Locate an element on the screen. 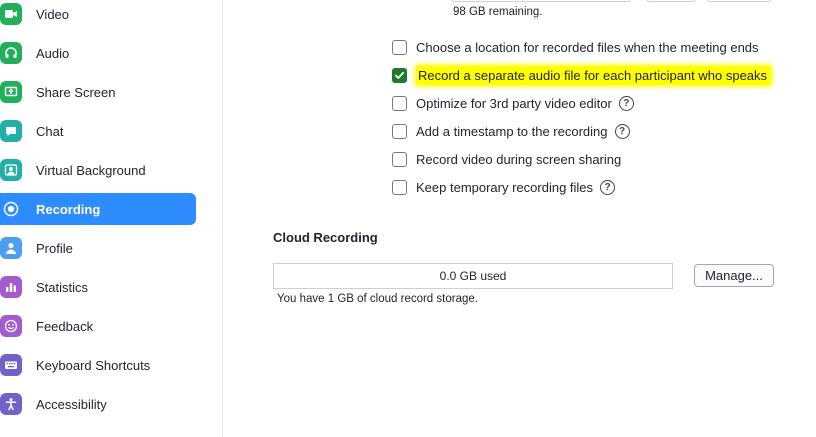  option-label: Record video during screen sharing is located at coordinates (519, 159).